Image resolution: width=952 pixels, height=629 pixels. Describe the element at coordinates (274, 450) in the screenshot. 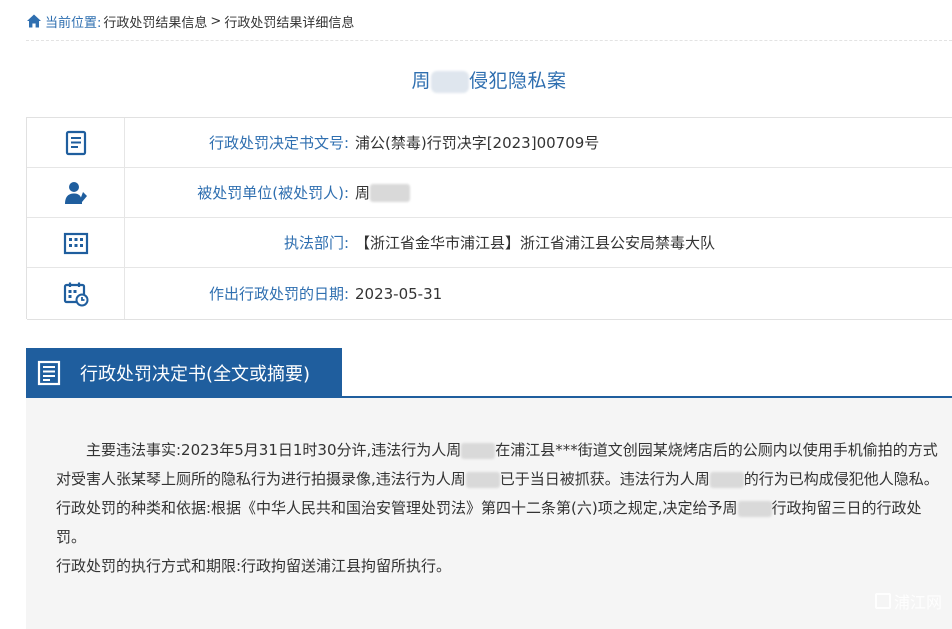

I see `facts-text-1: 主要违法事实:2023年5月31日1时30分许,违法行为人周` at that location.